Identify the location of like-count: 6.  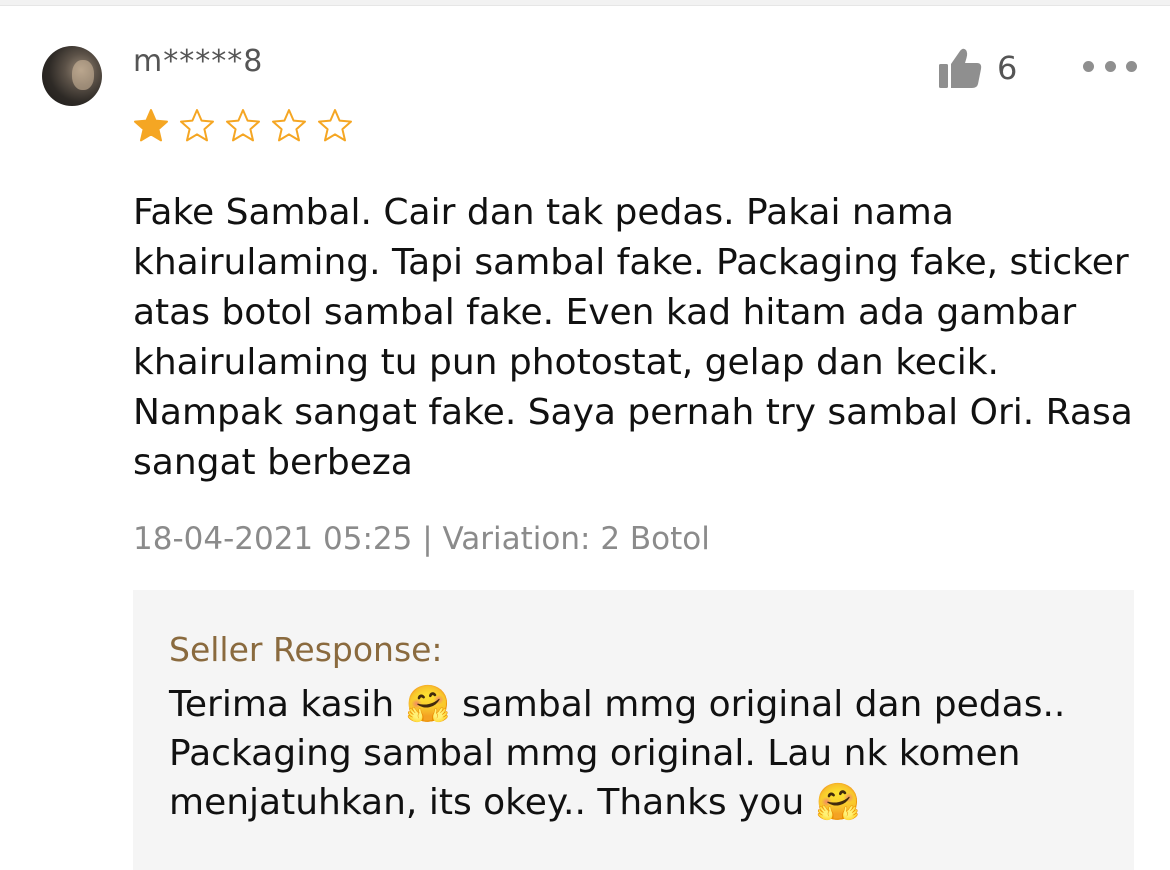
(1007, 68).